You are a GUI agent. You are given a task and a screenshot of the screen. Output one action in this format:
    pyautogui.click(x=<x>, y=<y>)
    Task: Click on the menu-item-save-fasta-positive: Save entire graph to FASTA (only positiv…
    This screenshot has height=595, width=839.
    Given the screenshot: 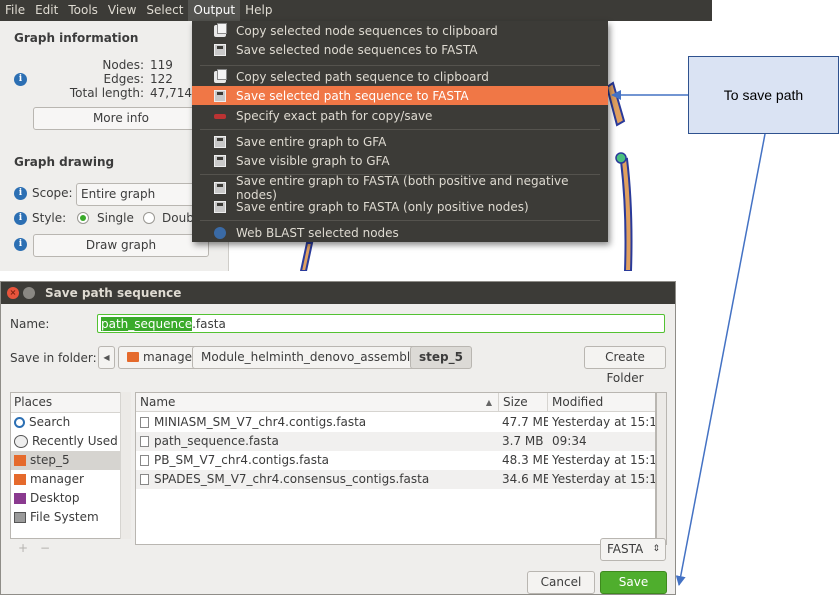 What is the action you would take?
    pyautogui.click(x=400, y=206)
    